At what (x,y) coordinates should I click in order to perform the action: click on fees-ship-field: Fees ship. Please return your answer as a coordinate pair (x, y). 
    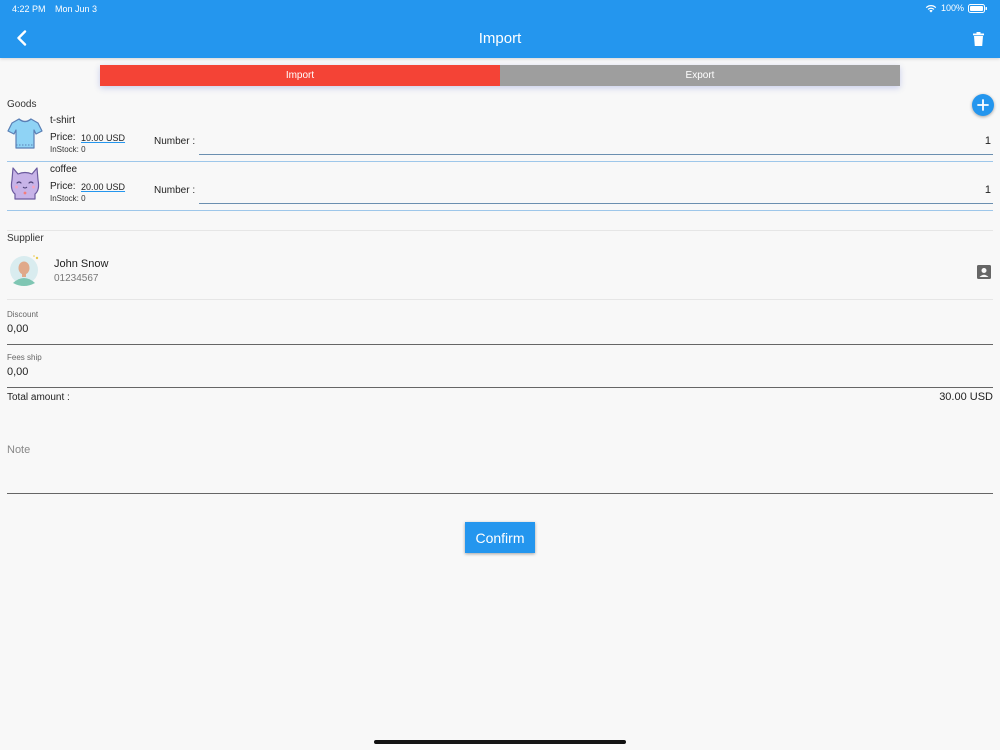
    Looking at the image, I should click on (500, 370).